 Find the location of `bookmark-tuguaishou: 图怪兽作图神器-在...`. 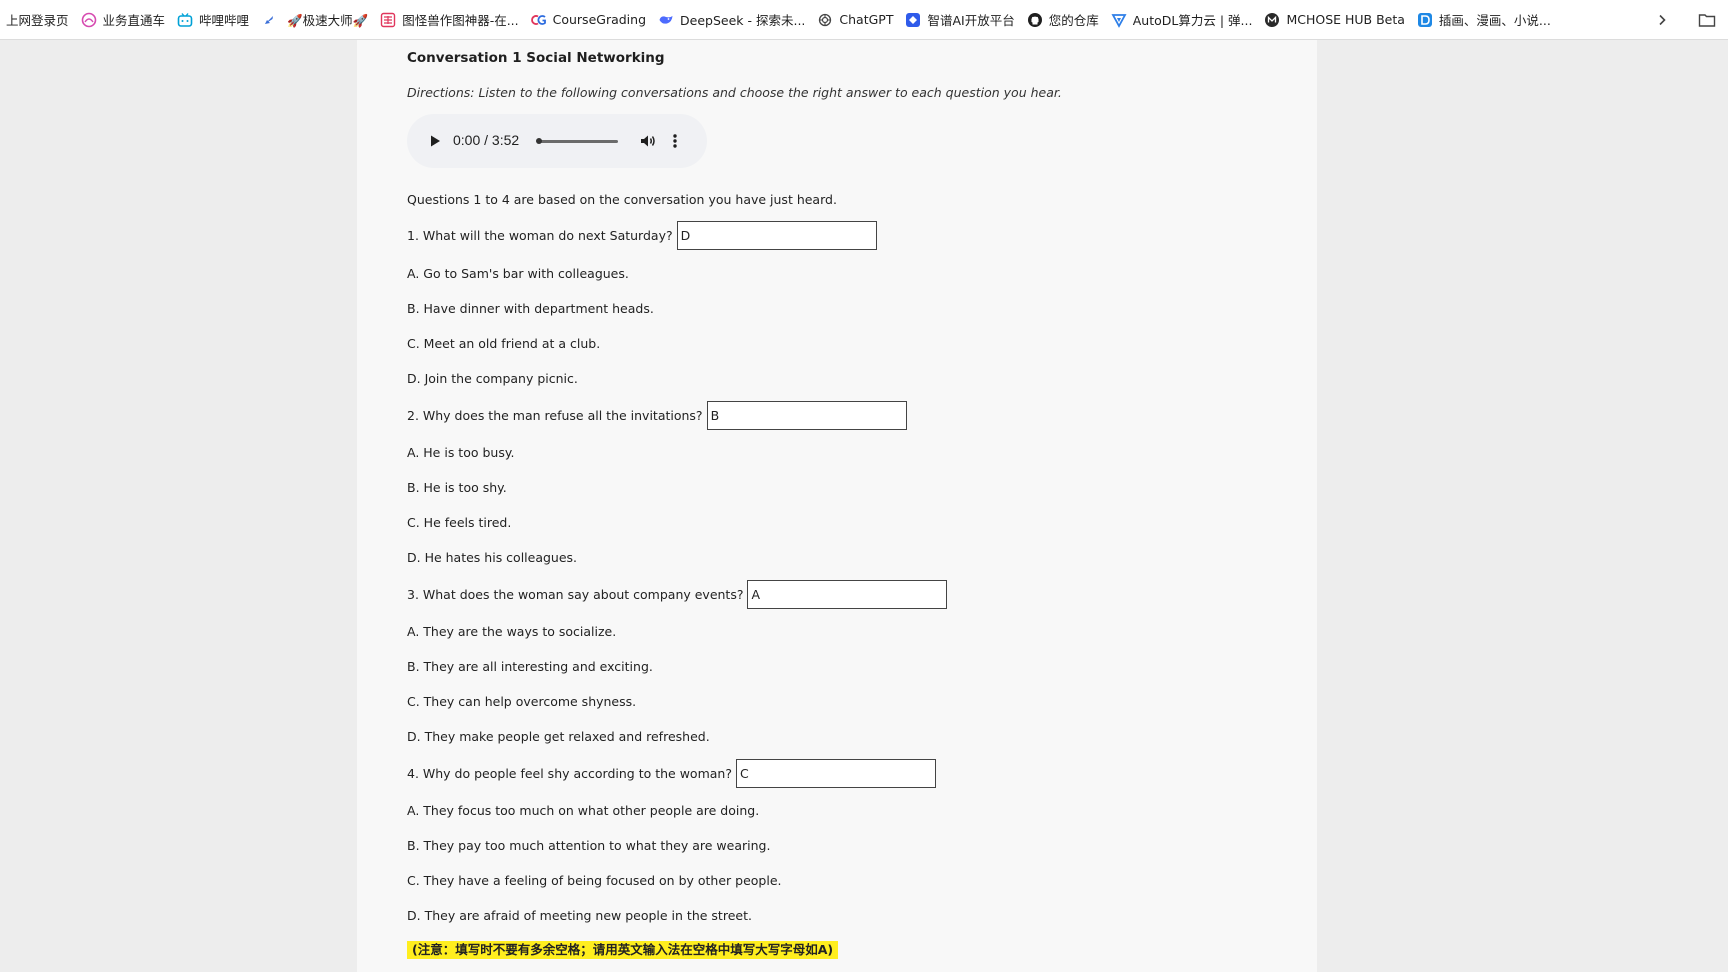

bookmark-tuguaishou: 图怪兽作图神器-在... is located at coordinates (451, 20).